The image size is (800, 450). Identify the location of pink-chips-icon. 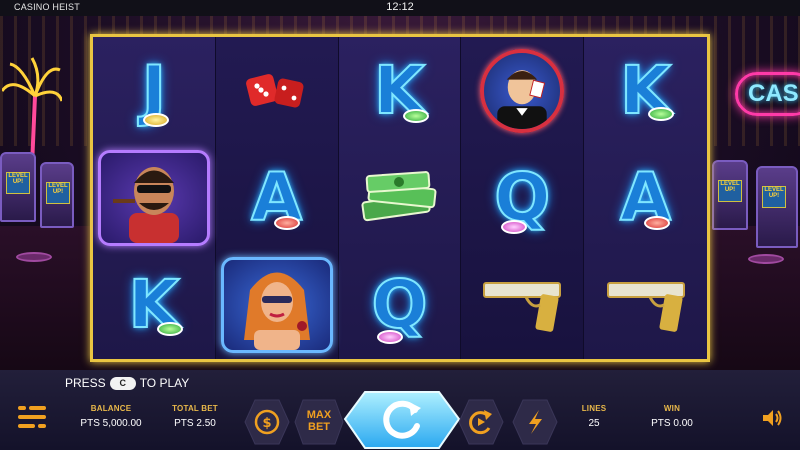
(389, 336).